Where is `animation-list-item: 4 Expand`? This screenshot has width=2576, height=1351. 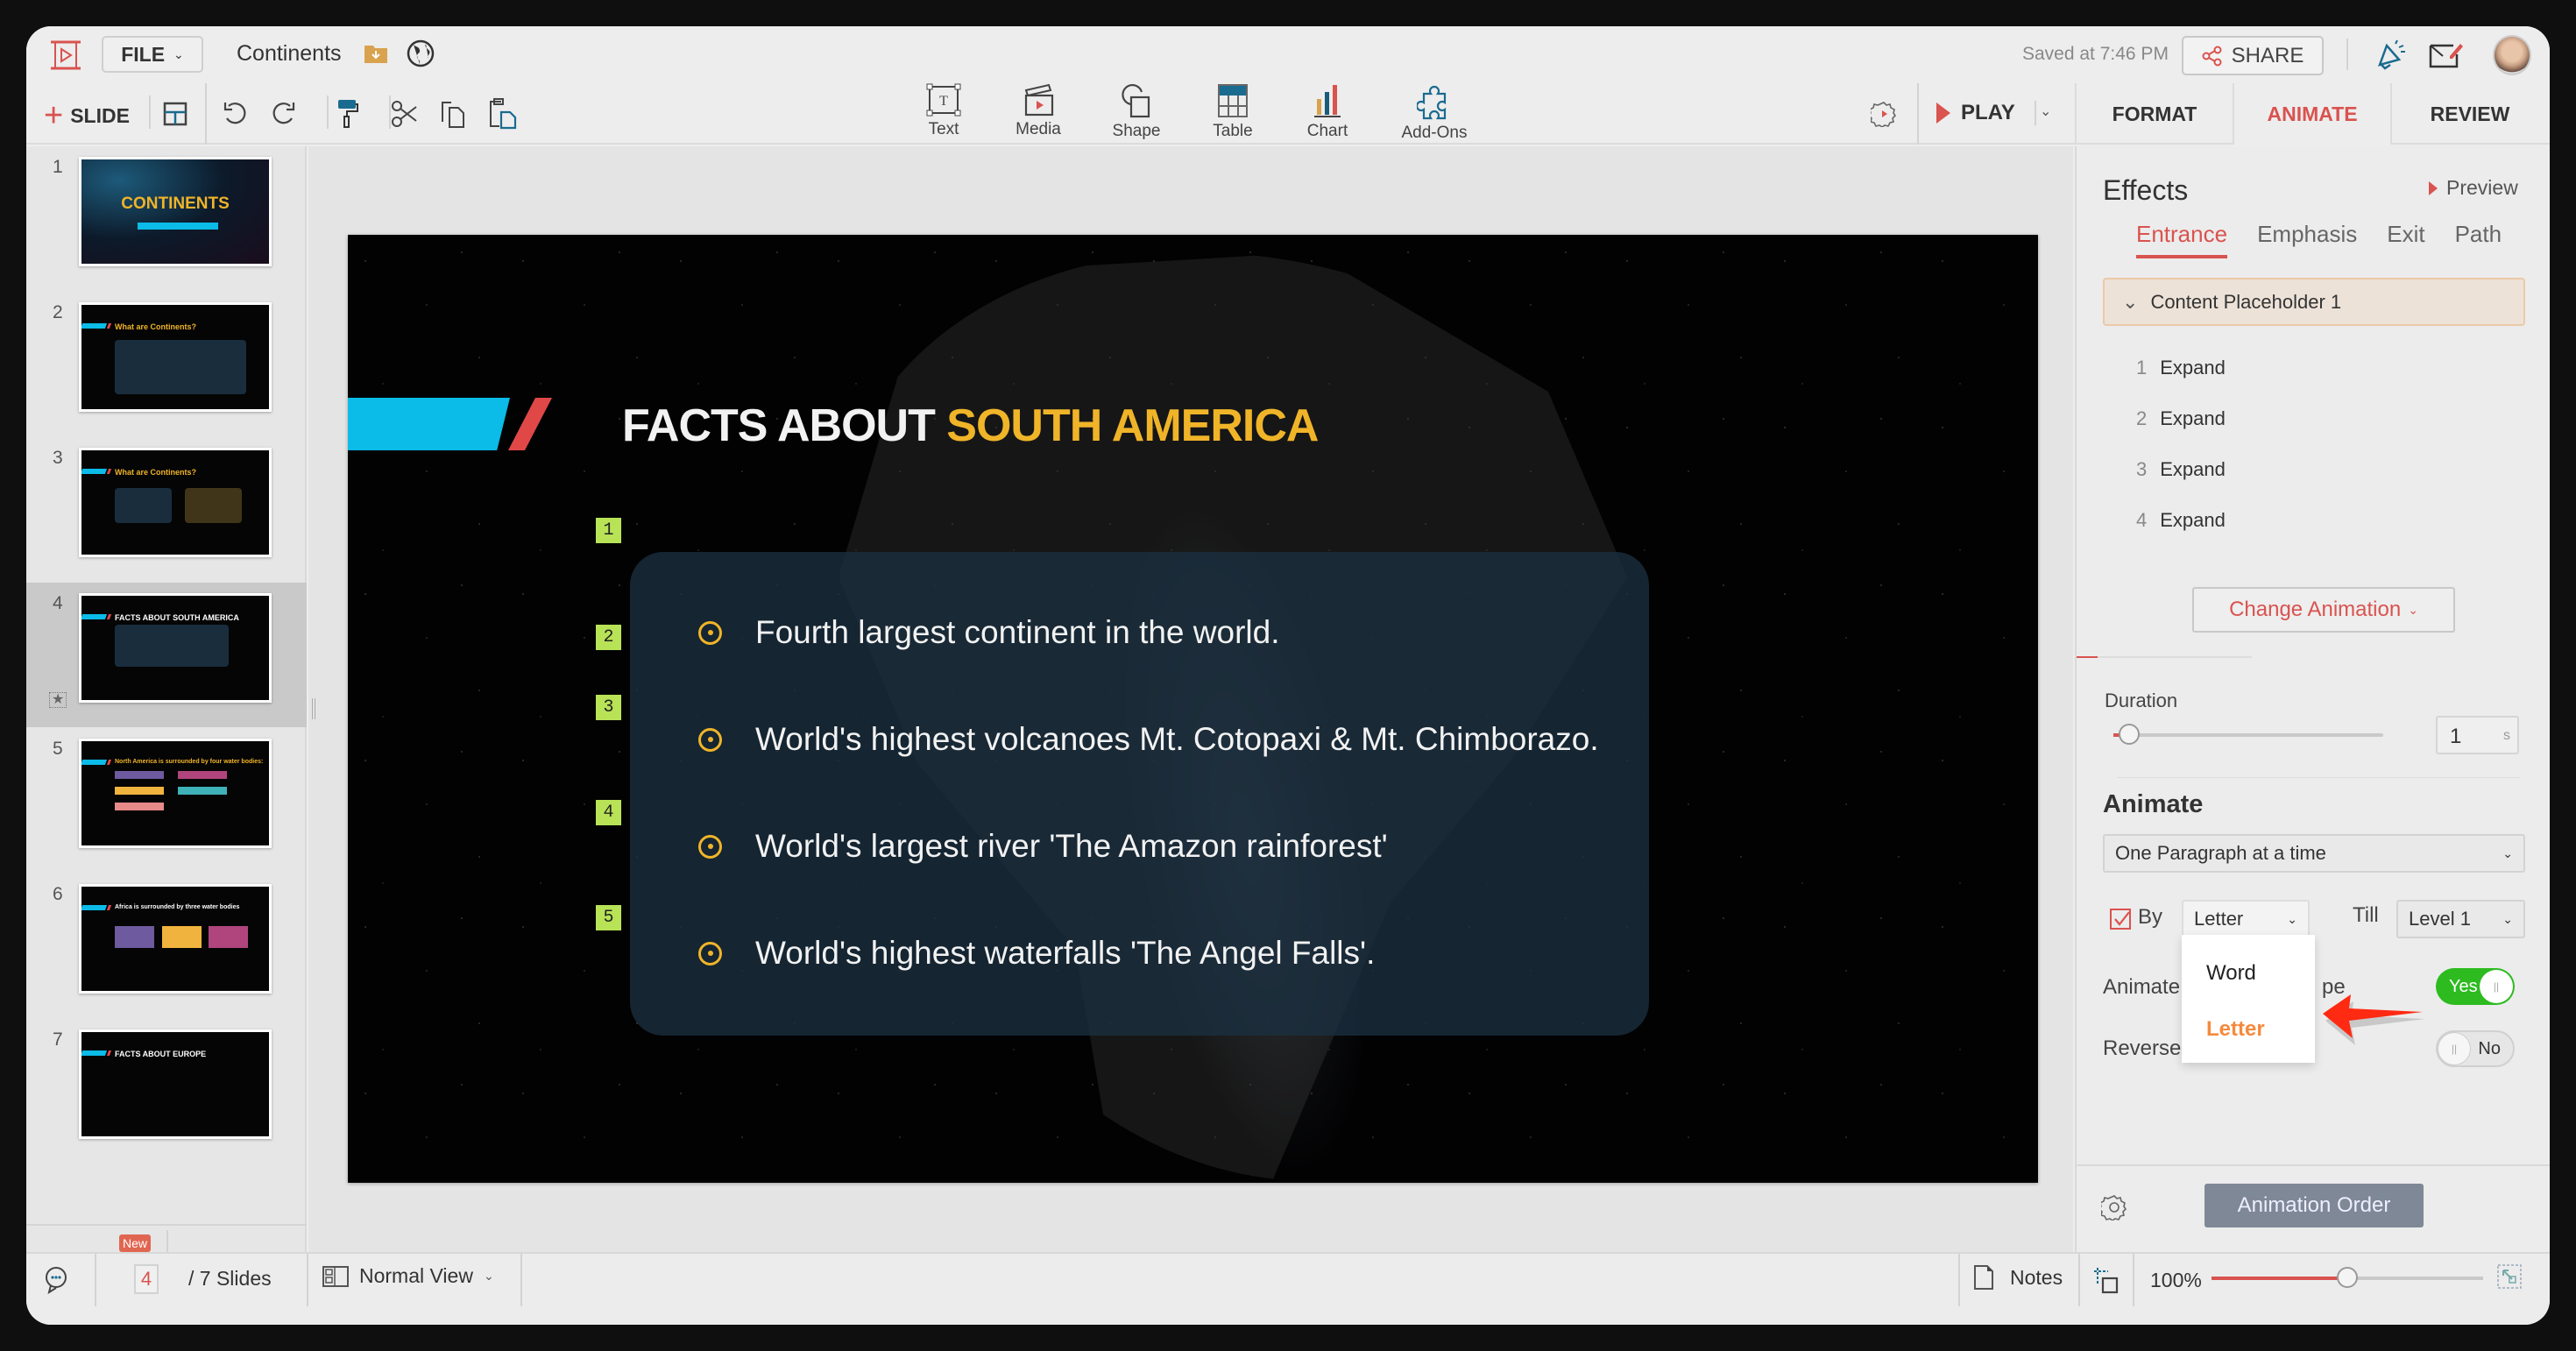 animation-list-item: 4 Expand is located at coordinates (2181, 520).